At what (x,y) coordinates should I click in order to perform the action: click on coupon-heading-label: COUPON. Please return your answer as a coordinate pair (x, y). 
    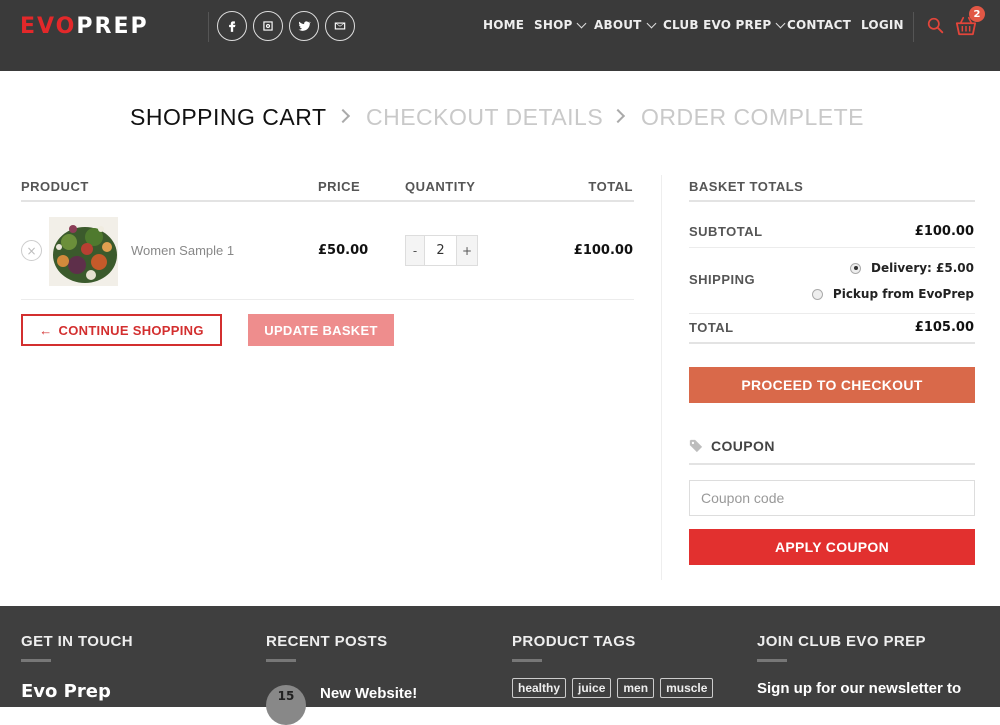
    Looking at the image, I should click on (743, 446).